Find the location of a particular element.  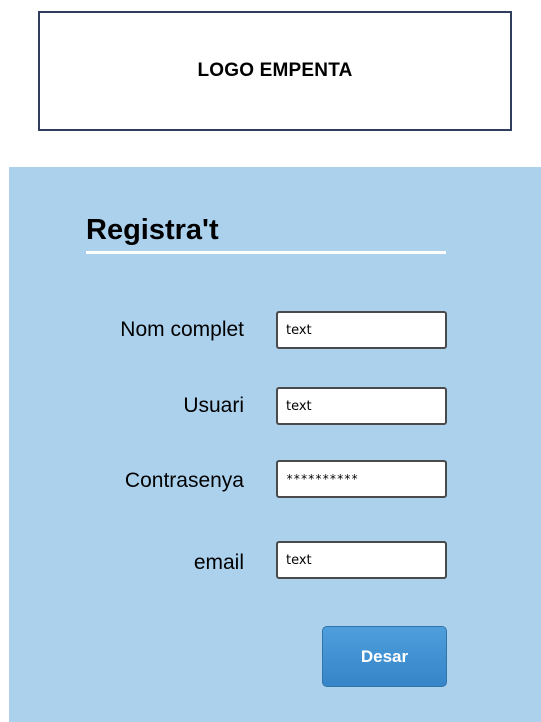

logo-box: LOGO EMPENTA is located at coordinates (275, 71).